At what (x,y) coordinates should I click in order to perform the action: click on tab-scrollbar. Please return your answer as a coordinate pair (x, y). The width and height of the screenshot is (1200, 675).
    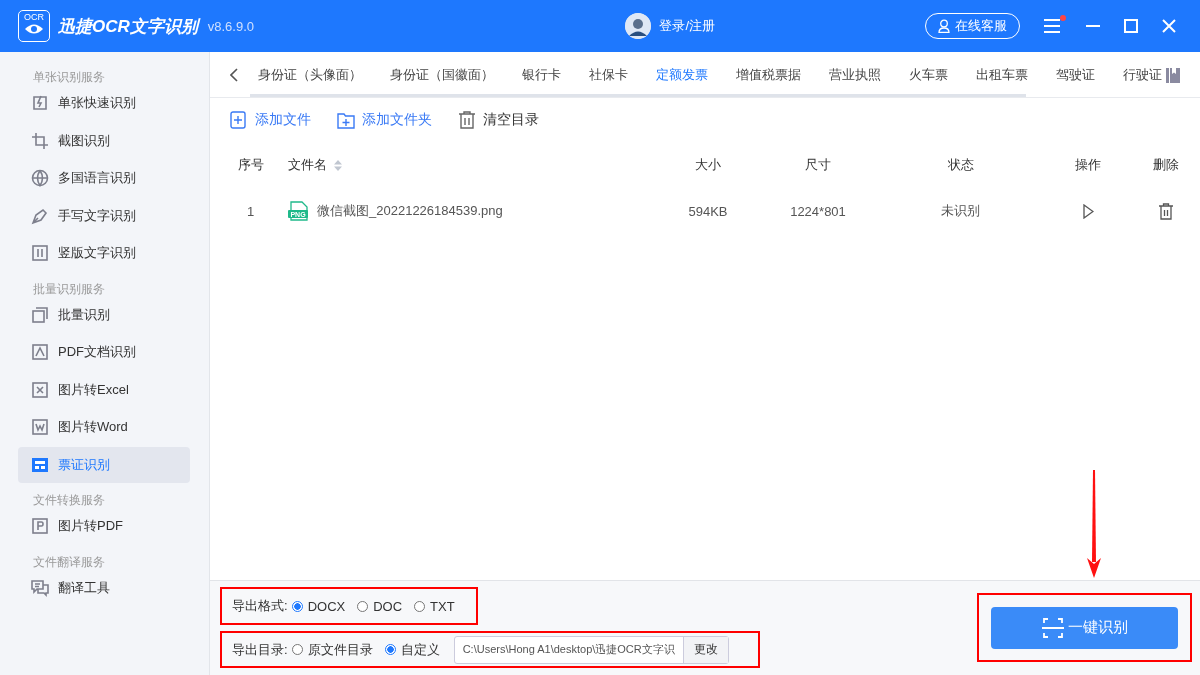
    Looking at the image, I should click on (638, 95).